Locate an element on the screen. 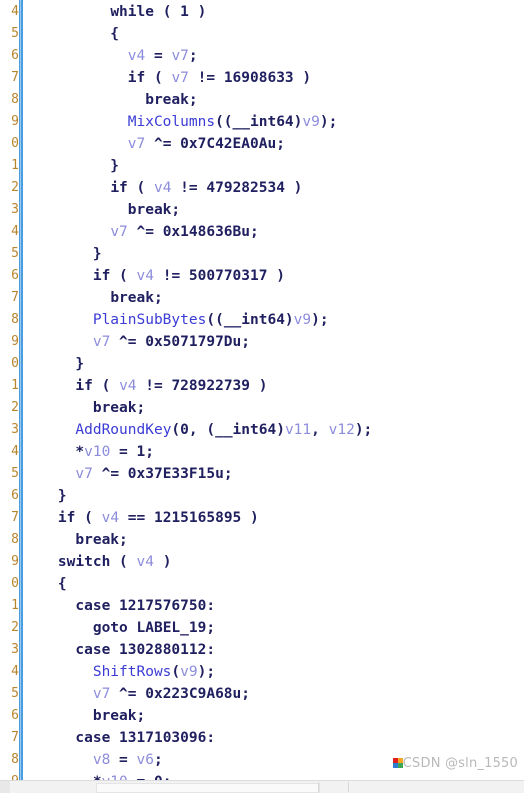  line-number: 7 is located at coordinates (15, 517).